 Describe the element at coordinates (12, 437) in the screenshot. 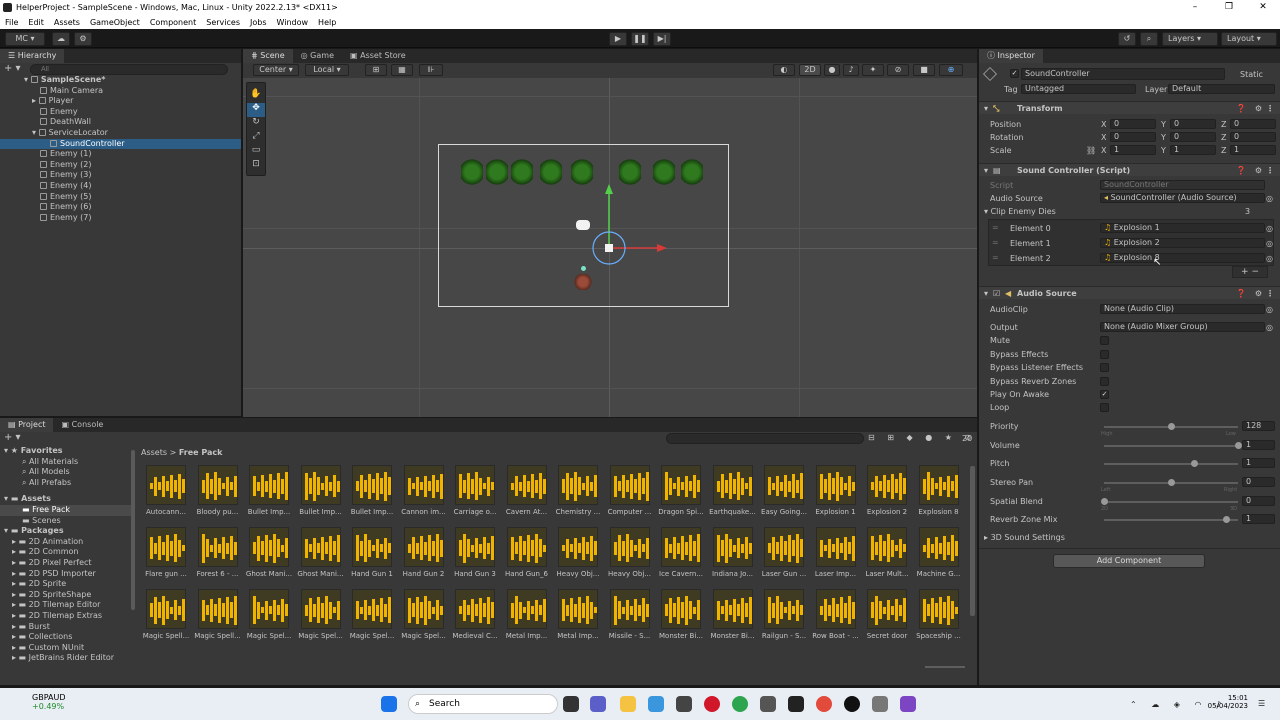

I see `project-add-button: + ▾` at that location.